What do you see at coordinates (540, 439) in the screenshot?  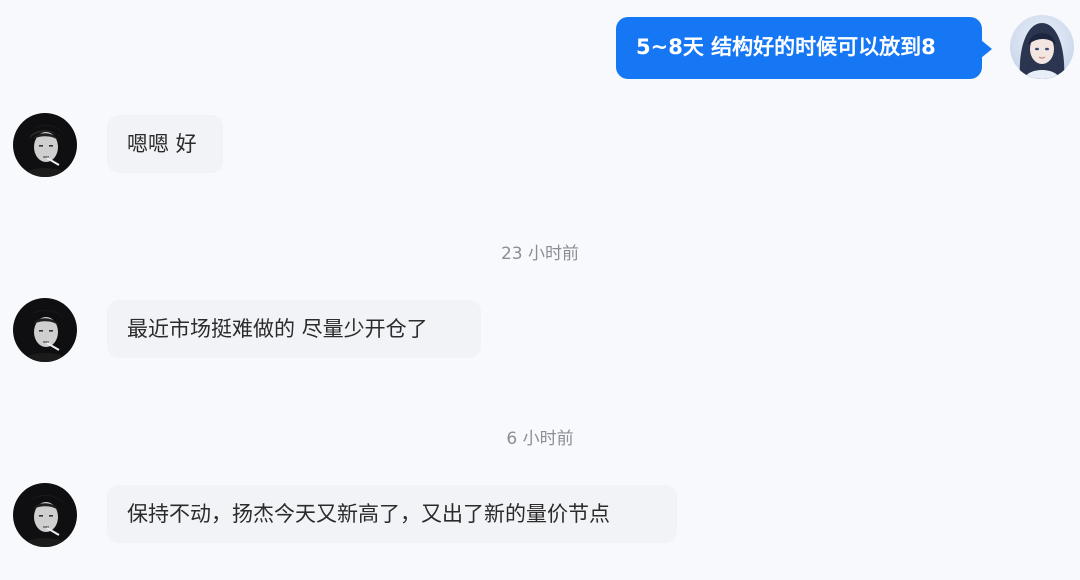 I see `message-timestamp: 6 小时前` at bounding box center [540, 439].